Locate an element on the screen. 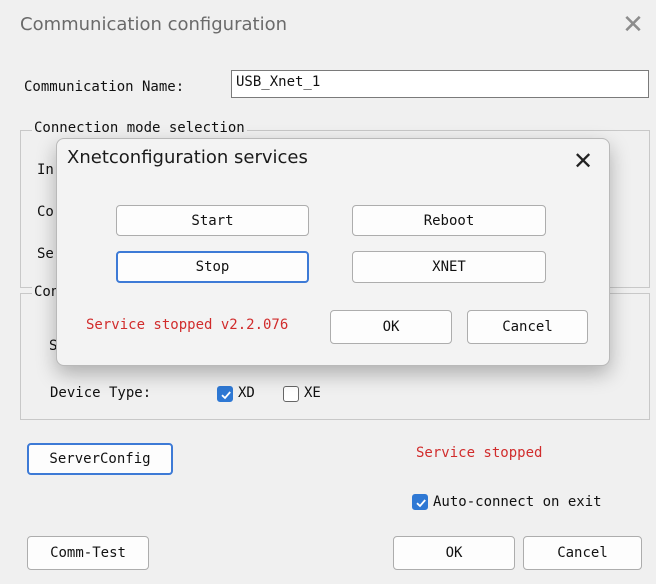  cancel-button: Cancel is located at coordinates (582, 553).